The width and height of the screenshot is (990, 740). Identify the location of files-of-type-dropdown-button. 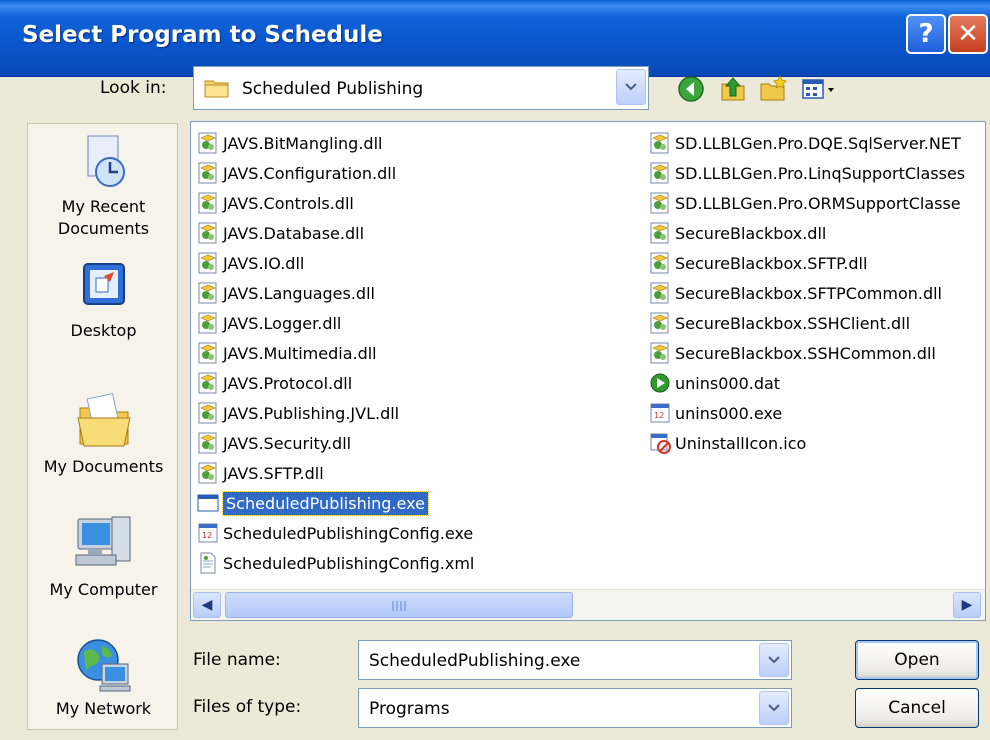
(774, 708).